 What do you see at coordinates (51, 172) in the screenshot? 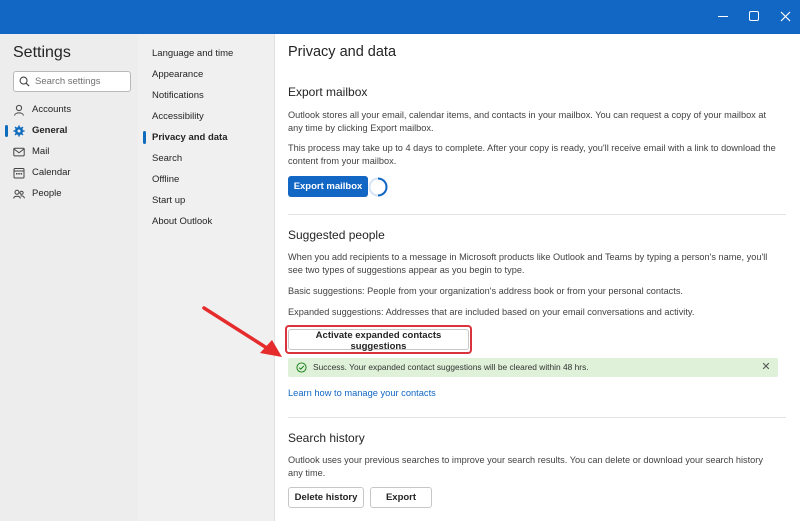
I see `category-label: Calendar` at bounding box center [51, 172].